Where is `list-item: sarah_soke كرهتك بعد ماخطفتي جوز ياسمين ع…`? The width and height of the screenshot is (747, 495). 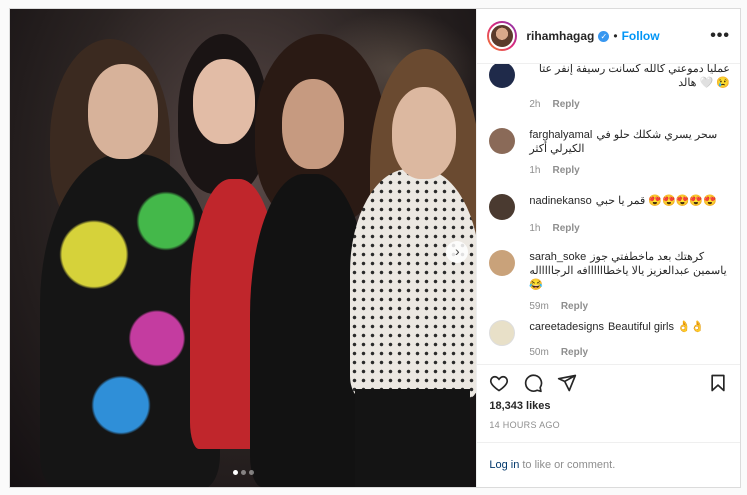 list-item: sarah_soke كرهتك بعد ماخطفتي جوز ياسمين ع… is located at coordinates (609, 282).